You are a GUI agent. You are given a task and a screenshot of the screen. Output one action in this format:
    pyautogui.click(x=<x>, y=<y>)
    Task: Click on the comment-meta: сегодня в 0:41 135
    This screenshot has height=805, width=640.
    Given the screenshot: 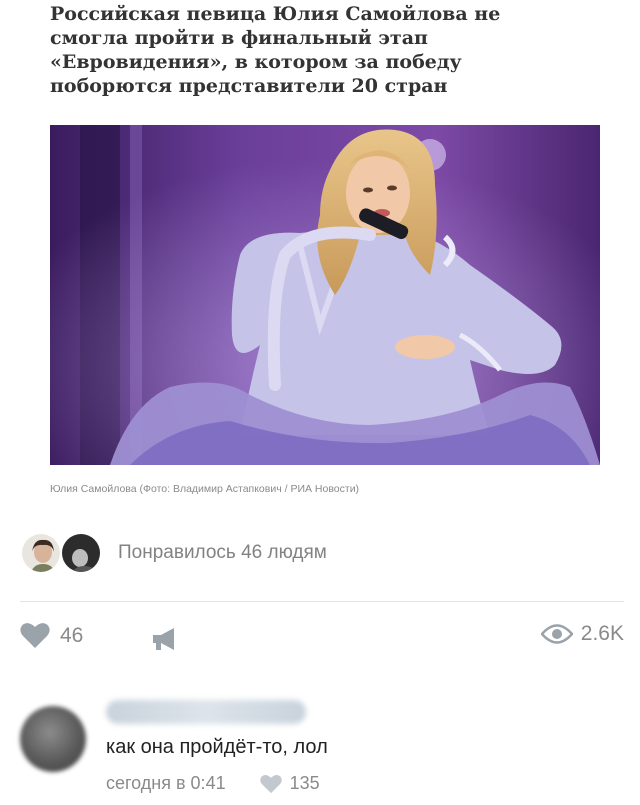 What is the action you would take?
    pyautogui.click(x=213, y=783)
    